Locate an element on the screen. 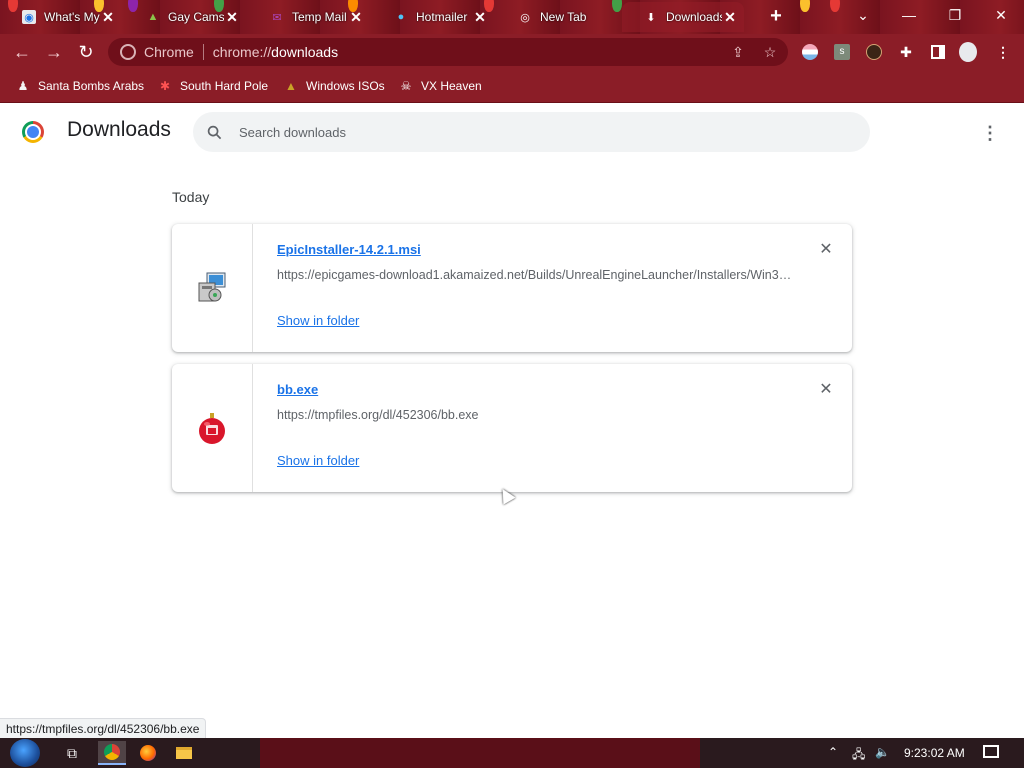 This screenshot has height=768, width=1024. taskbar-file-explorer is located at coordinates (184, 753).